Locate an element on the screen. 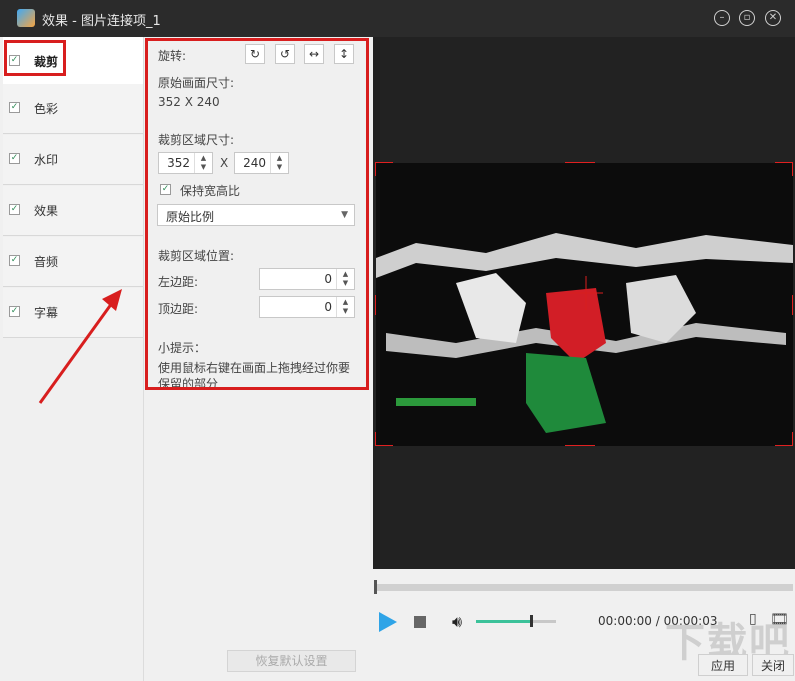 The image size is (795, 681). app-icon is located at coordinates (26, 18).